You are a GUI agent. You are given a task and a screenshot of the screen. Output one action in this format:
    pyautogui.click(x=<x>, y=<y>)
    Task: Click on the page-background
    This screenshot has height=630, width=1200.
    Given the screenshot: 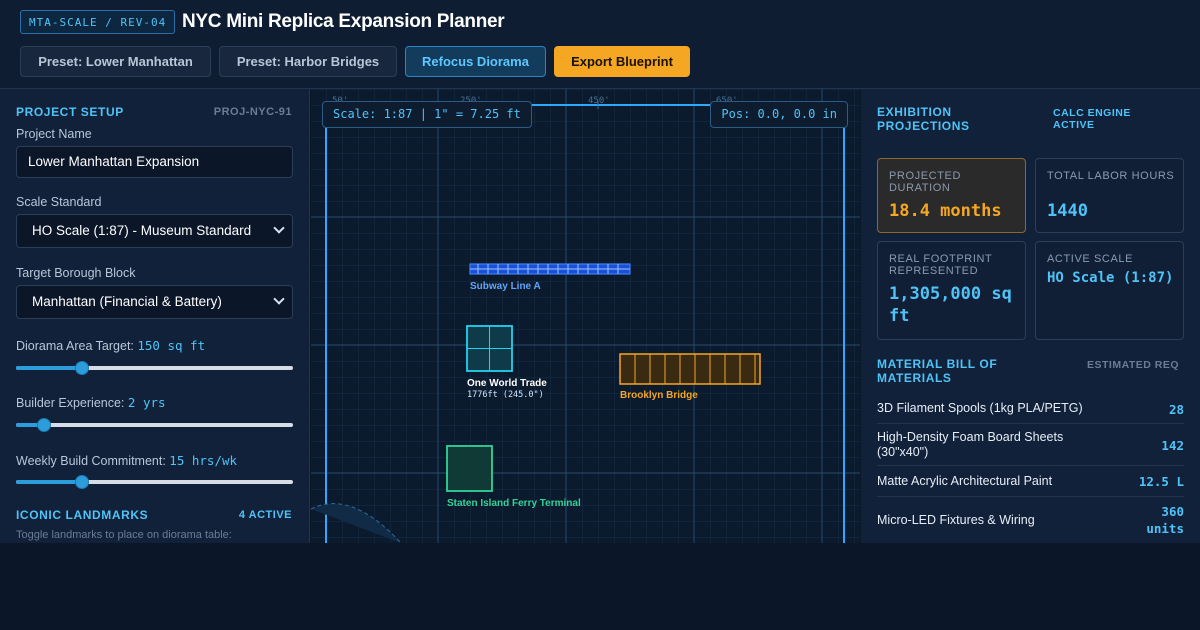 What is the action you would take?
    pyautogui.click(x=600, y=586)
    